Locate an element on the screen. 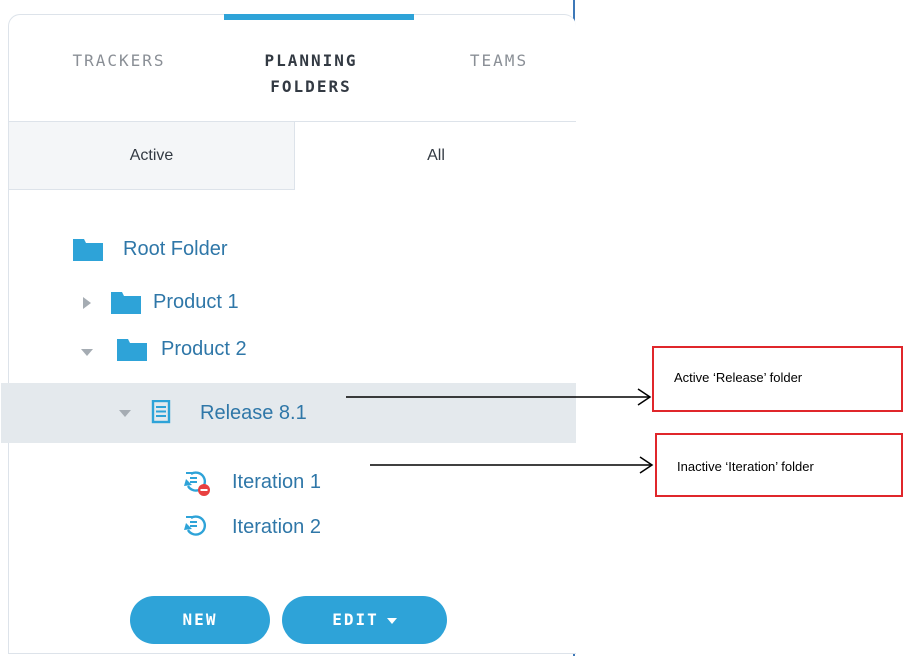 This screenshot has height=656, width=903. chevron-down-icon is located at coordinates (391, 620).